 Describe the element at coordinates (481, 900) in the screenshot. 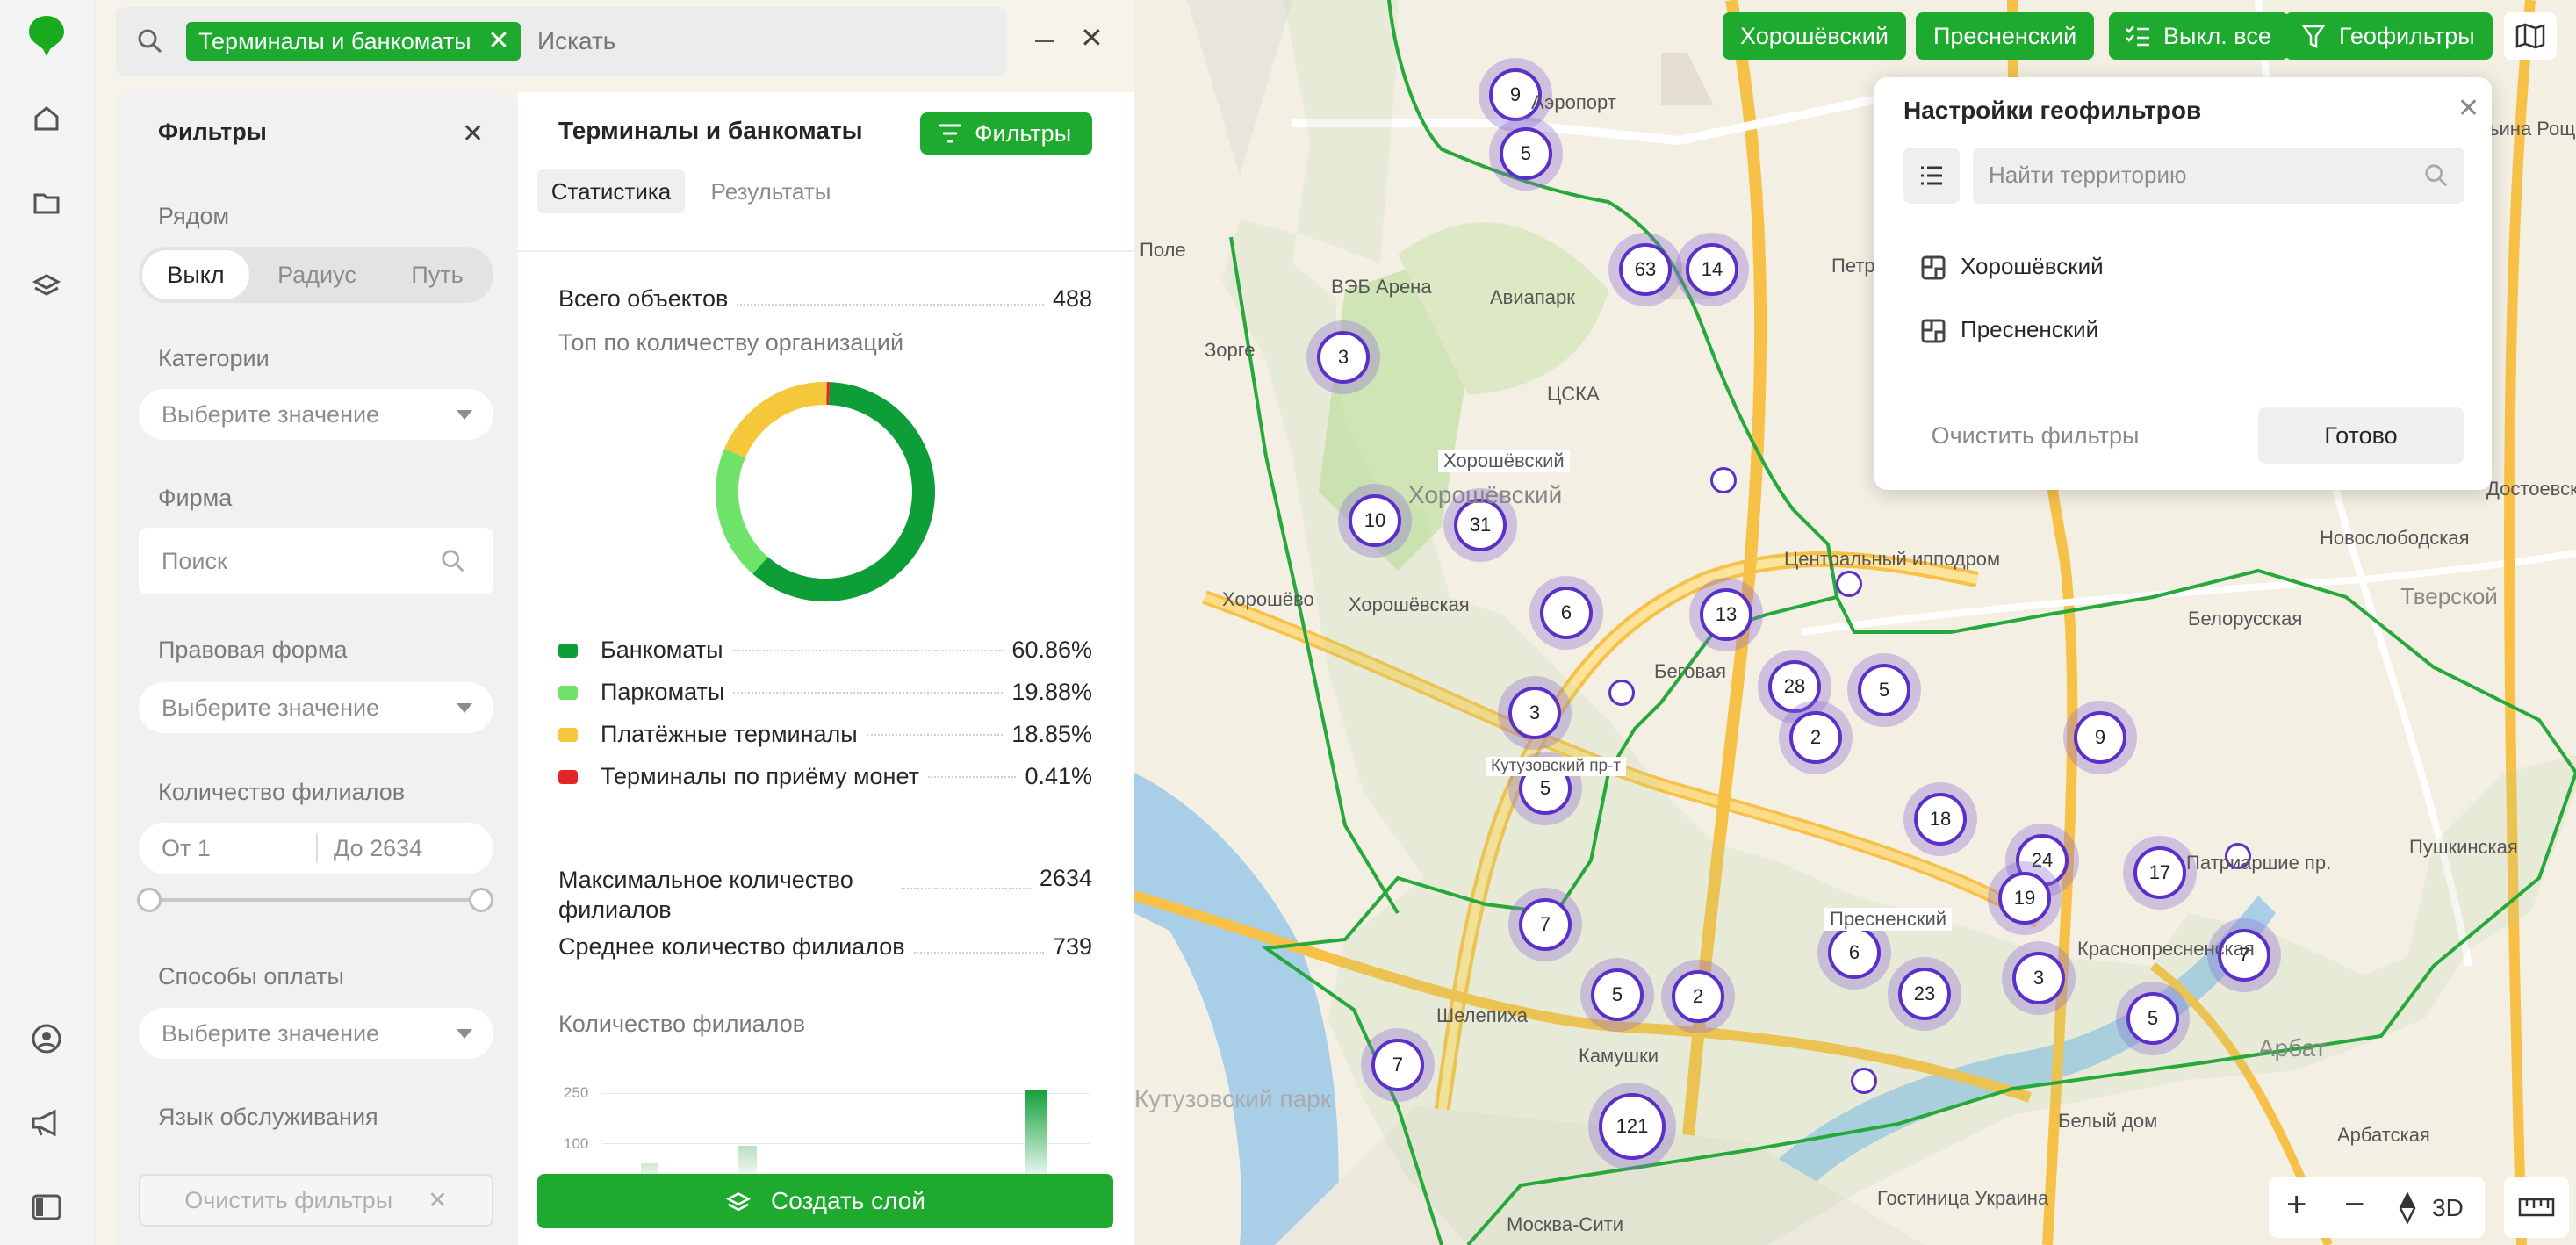

I see `slider-handle-max` at that location.